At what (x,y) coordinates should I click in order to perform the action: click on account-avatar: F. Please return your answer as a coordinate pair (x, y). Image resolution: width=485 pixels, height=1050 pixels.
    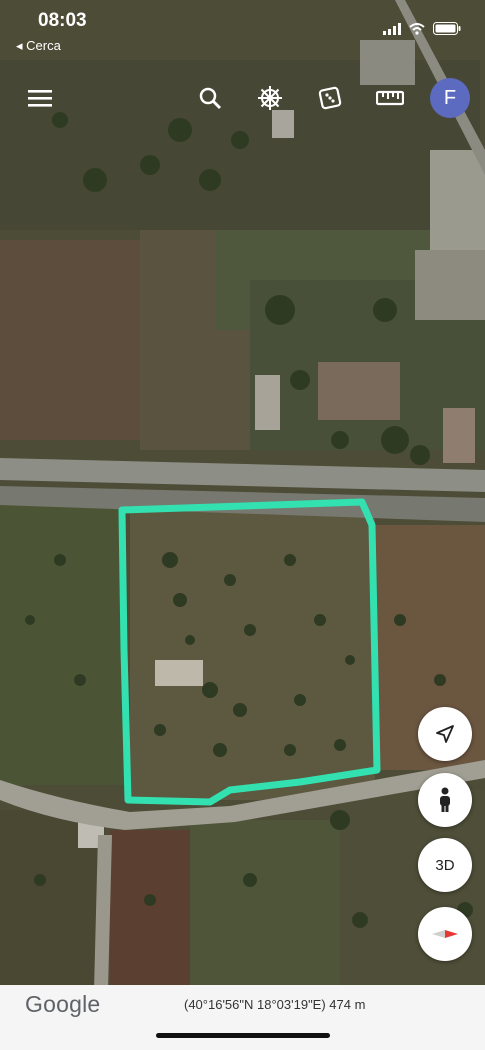
    Looking at the image, I should click on (450, 98).